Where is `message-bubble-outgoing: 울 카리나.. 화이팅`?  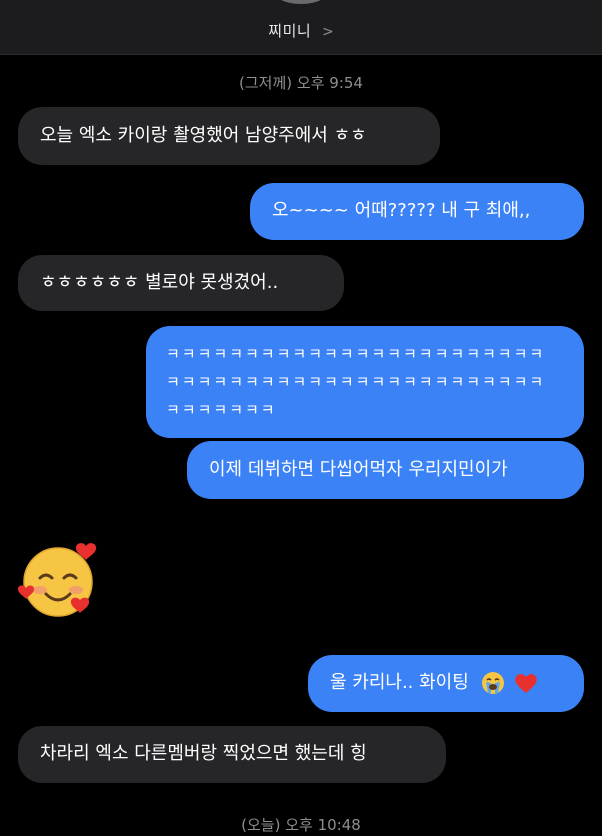 message-bubble-outgoing: 울 카리나.. 화이팅 is located at coordinates (446, 683).